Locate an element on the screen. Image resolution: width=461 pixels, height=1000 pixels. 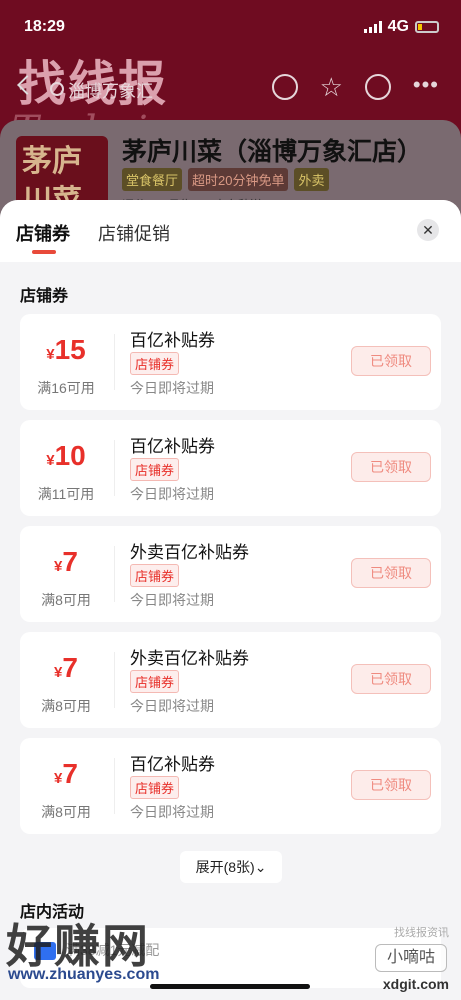
battery-icon is located at coordinates (427, 27).